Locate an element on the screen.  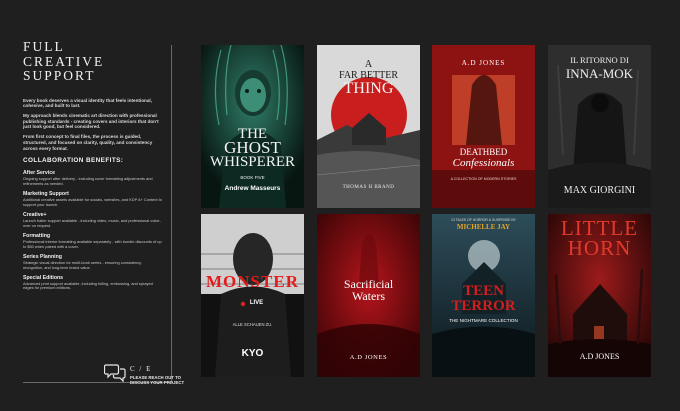
cover-author: KYO is located at coordinates (252, 353).